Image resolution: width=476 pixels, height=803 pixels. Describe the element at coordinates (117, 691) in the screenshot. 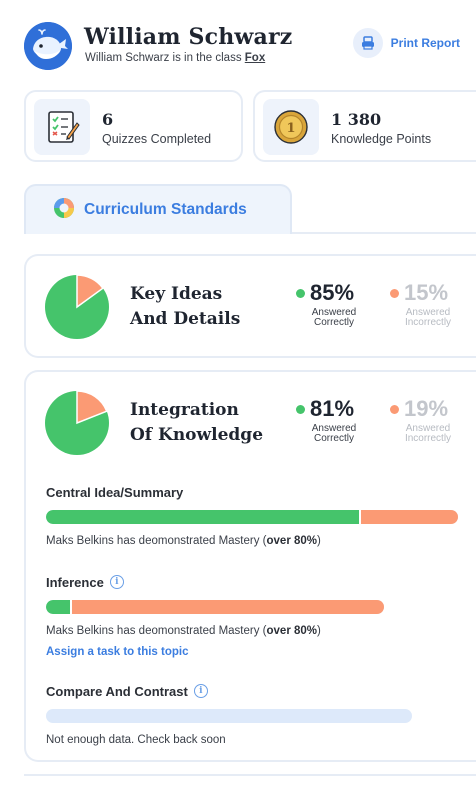

I see `topic-title-label: Compare And Contrast` at that location.